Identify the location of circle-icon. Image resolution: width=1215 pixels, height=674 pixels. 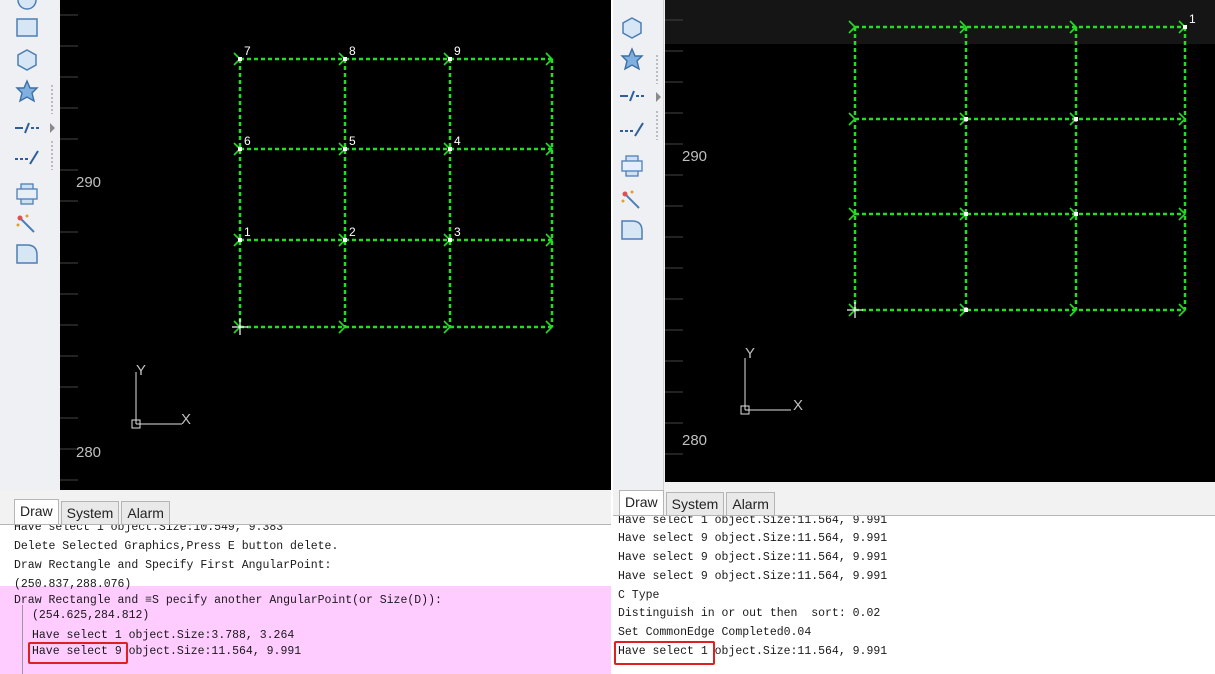
(27, 7).